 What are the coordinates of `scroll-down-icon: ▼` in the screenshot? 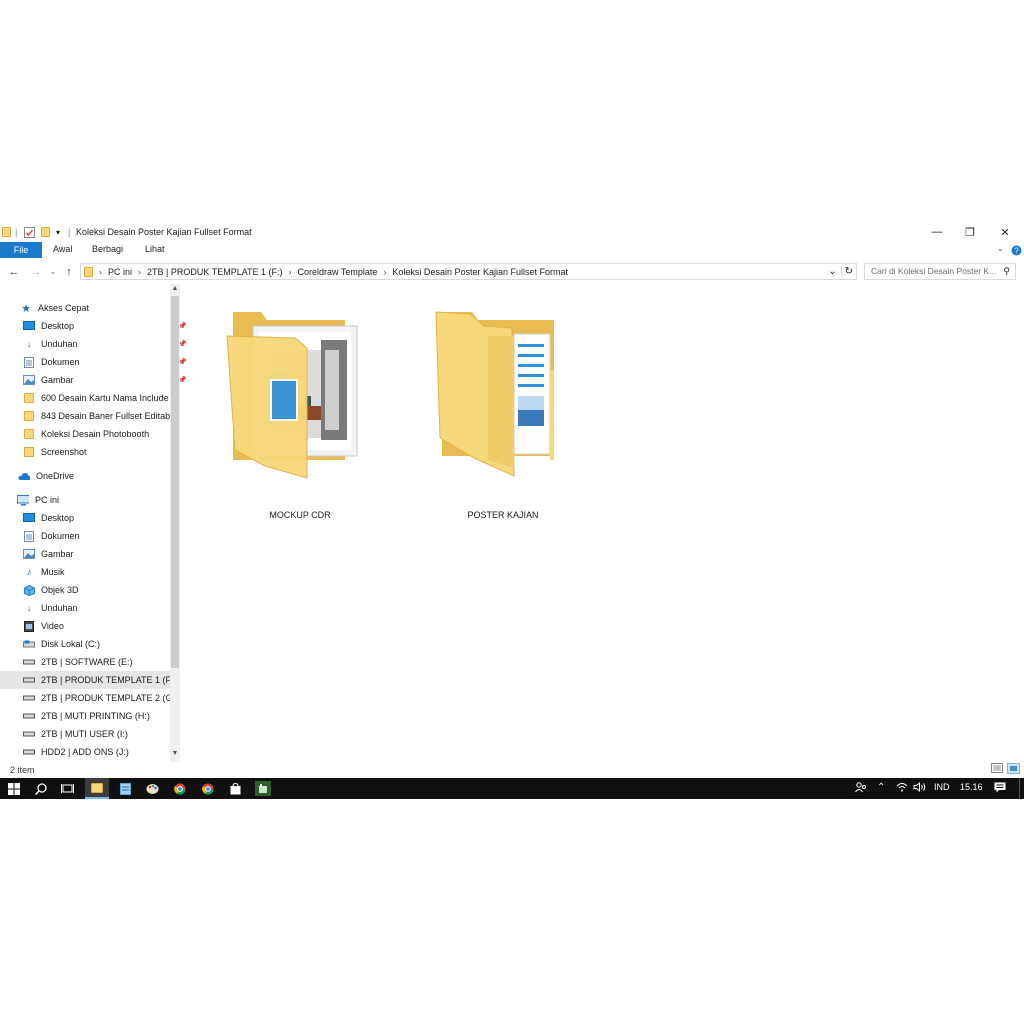 It's located at (175, 755).